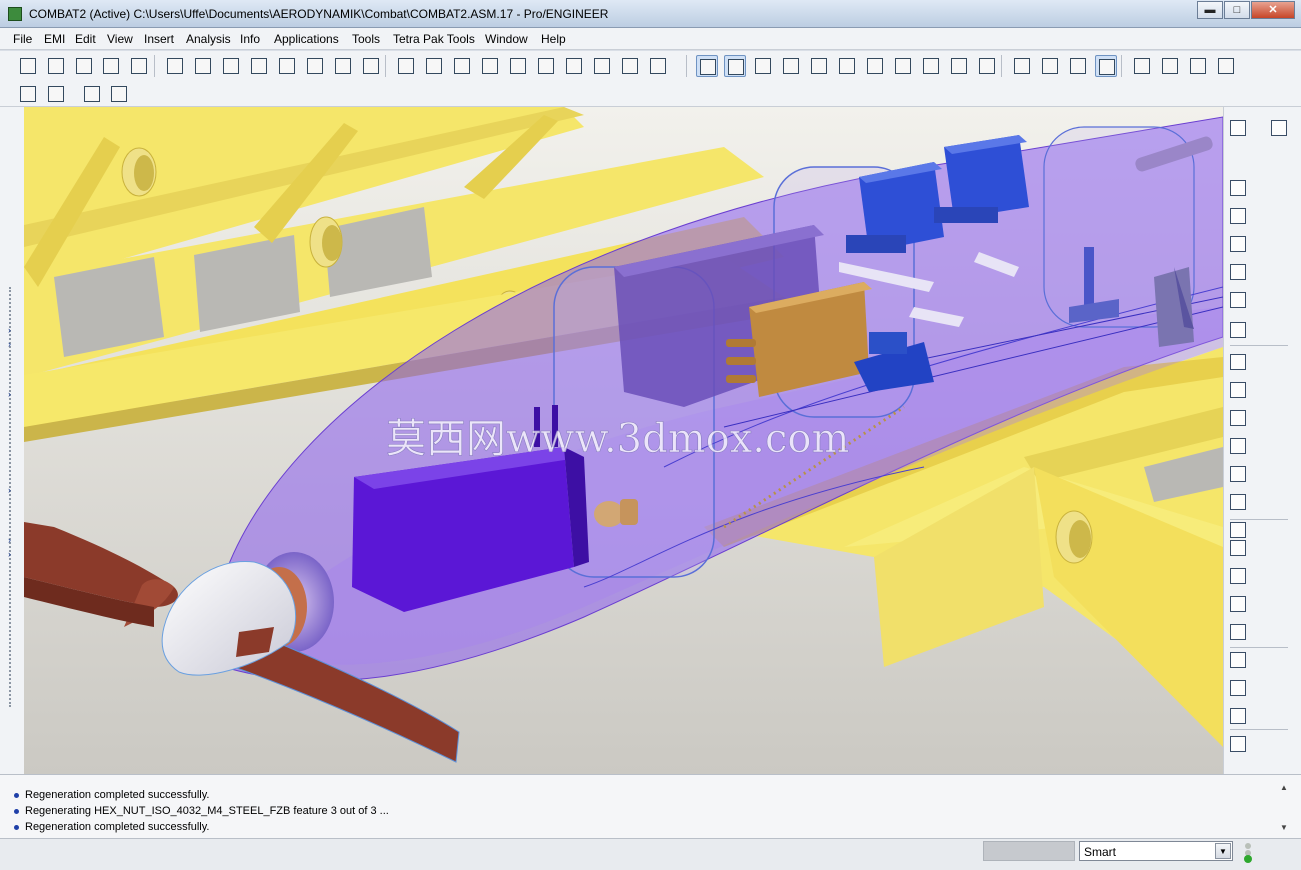  What do you see at coordinates (518, 66) in the screenshot?
I see `paste-icon` at bounding box center [518, 66].